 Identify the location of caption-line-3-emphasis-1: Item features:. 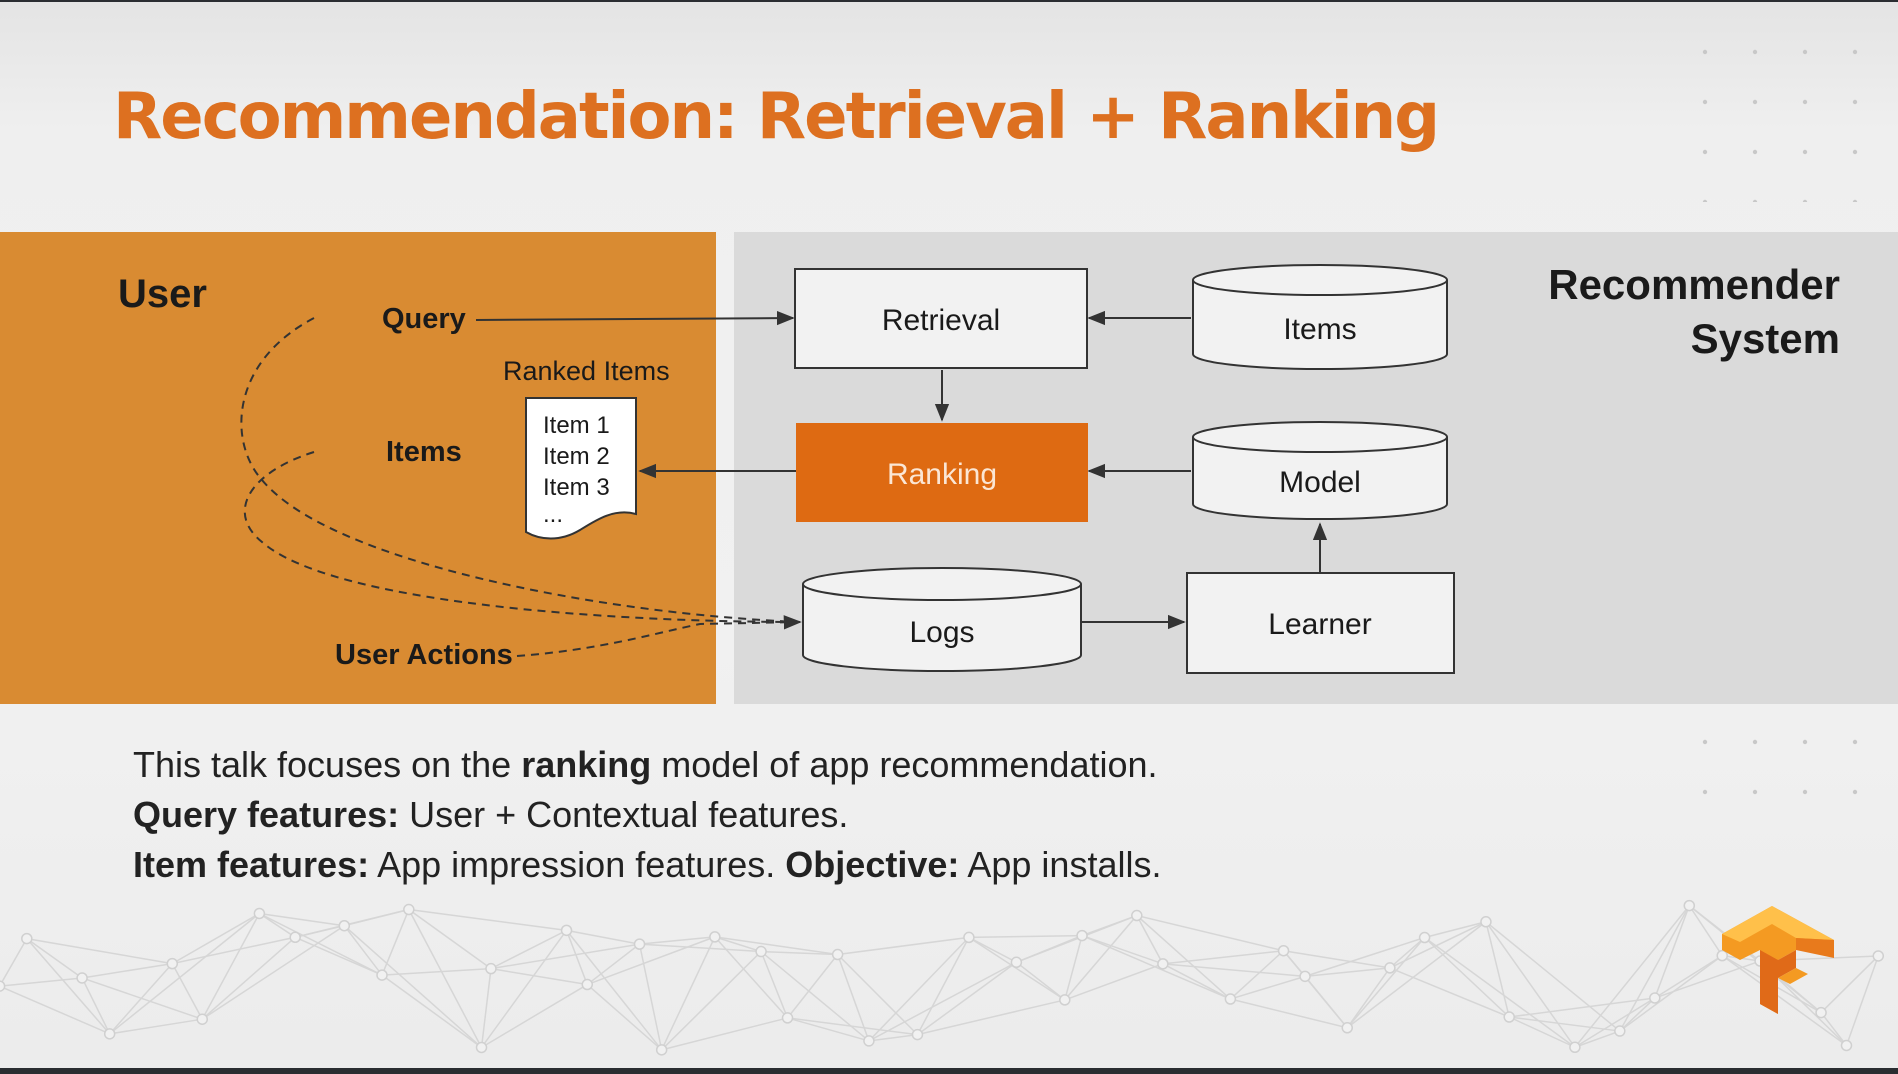
(251, 864).